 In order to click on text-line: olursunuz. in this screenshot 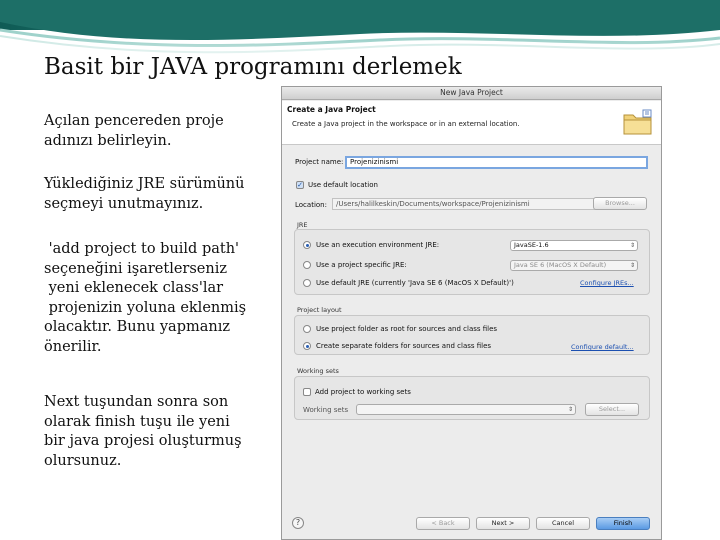, I will do `click(83, 460)`.